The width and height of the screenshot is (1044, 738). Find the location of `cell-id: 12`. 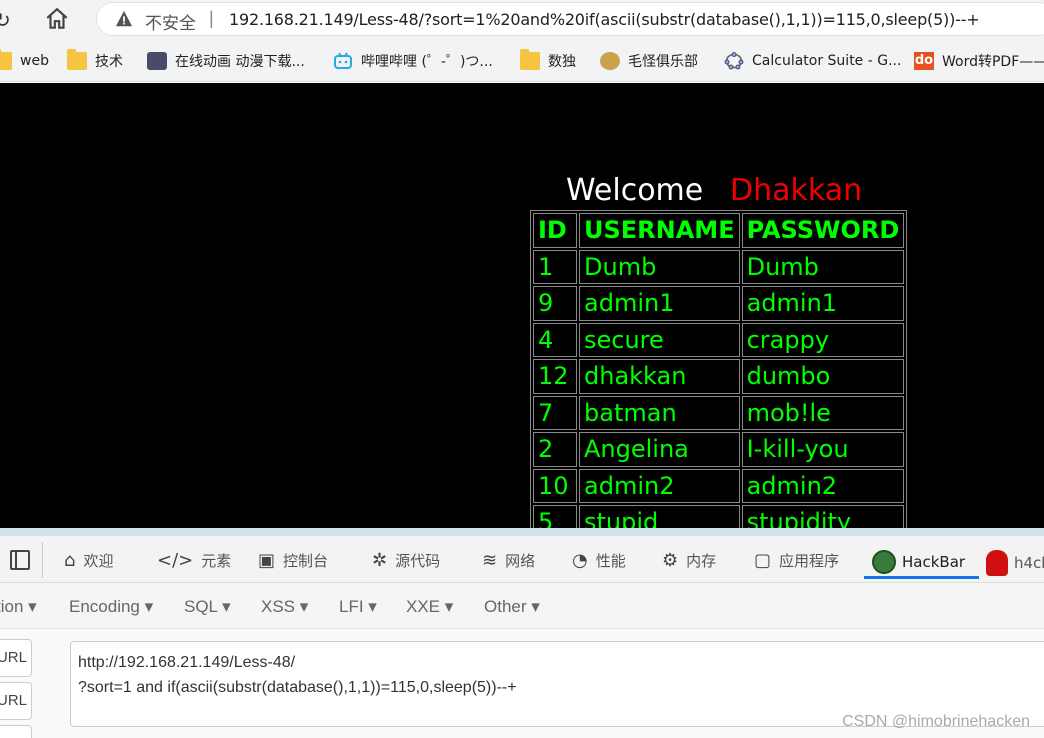

cell-id: 12 is located at coordinates (555, 376).